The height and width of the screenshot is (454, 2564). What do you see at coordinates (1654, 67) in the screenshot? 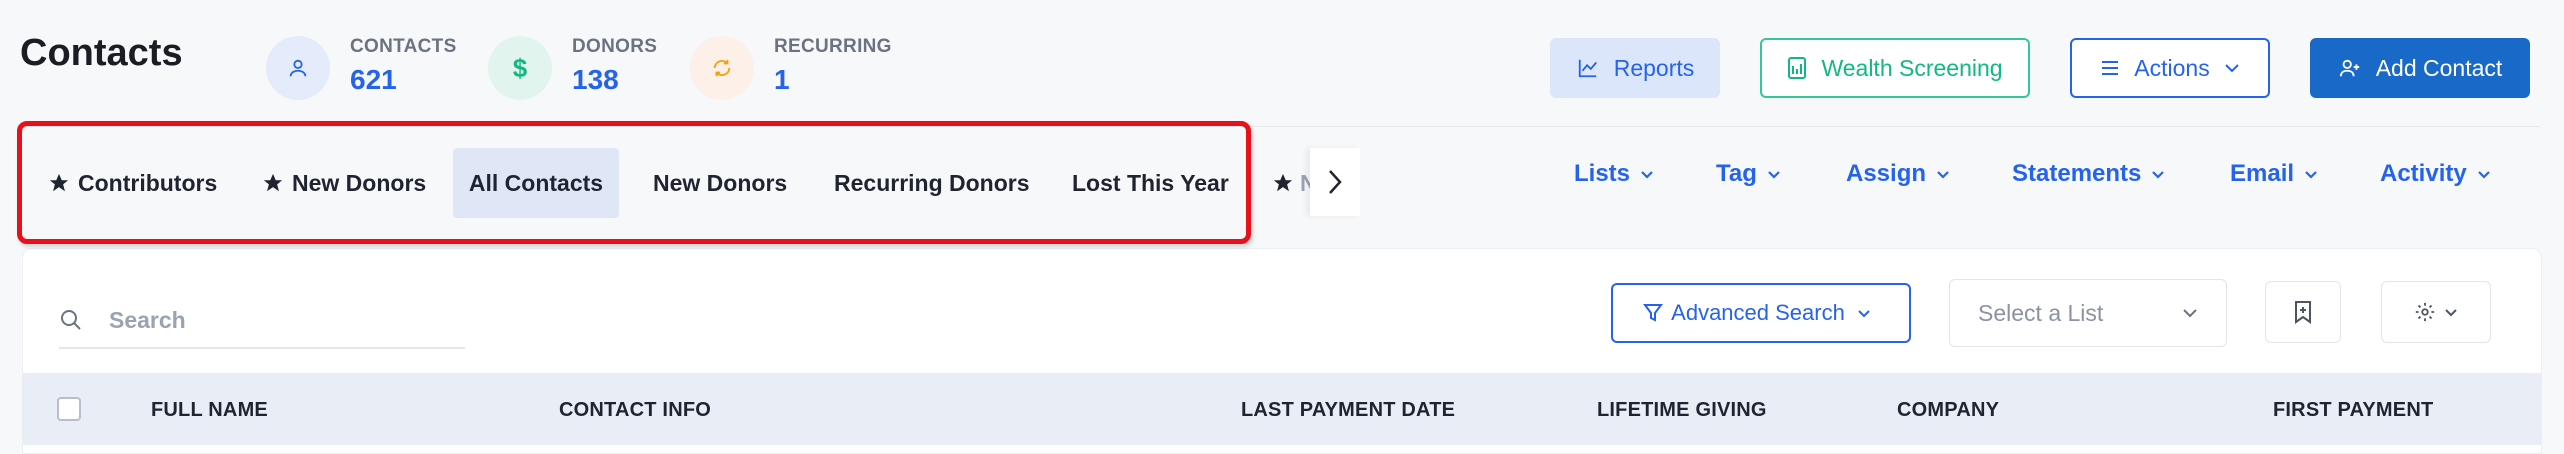
I see `reports-label: Reports` at bounding box center [1654, 67].